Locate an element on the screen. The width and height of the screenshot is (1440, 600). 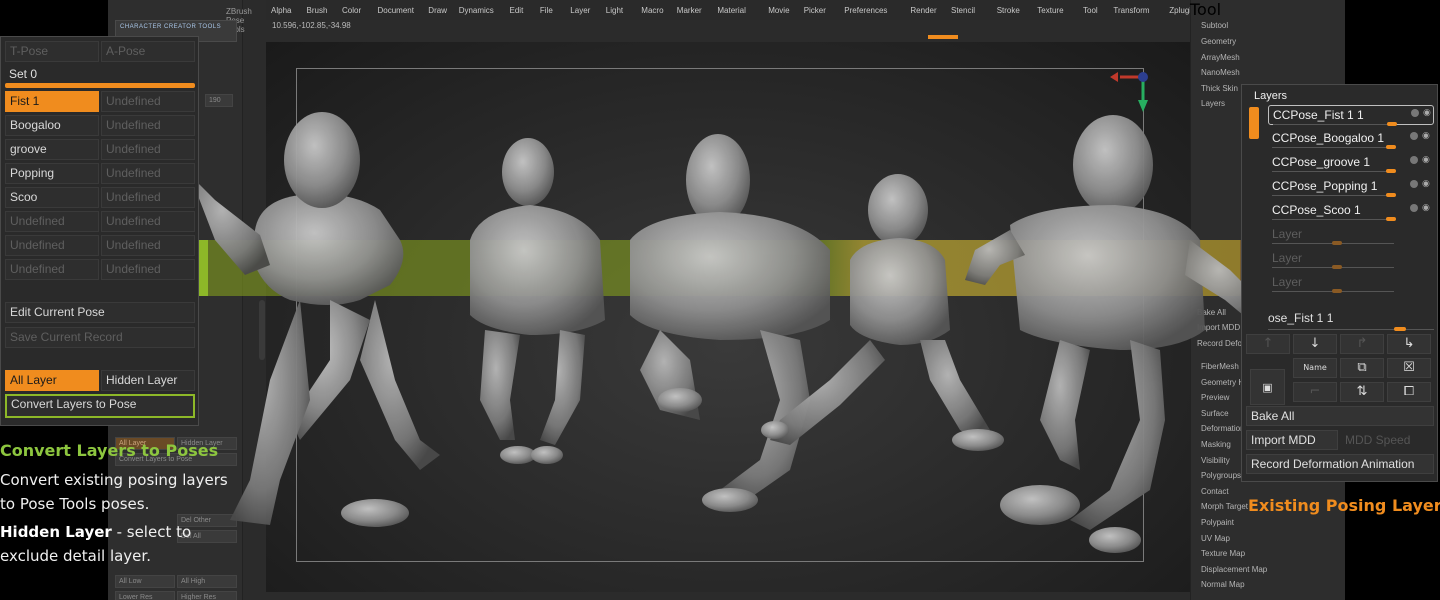
menu-item: Draw is located at coordinates (437, 10).